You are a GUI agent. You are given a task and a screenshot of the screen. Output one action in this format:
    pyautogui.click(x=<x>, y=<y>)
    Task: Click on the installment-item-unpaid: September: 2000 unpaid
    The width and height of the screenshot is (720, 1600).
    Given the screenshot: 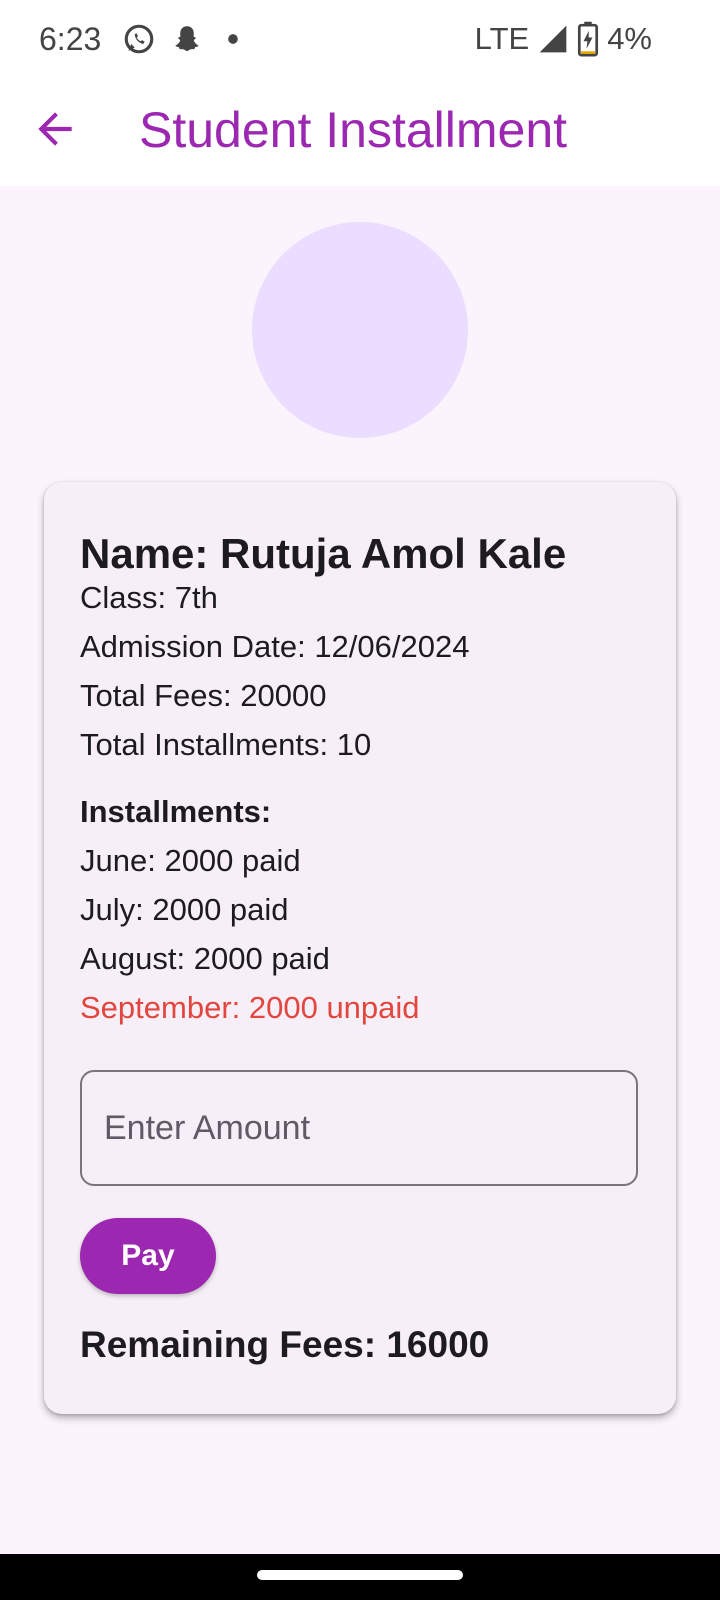 What is the action you would take?
    pyautogui.click(x=250, y=1007)
    